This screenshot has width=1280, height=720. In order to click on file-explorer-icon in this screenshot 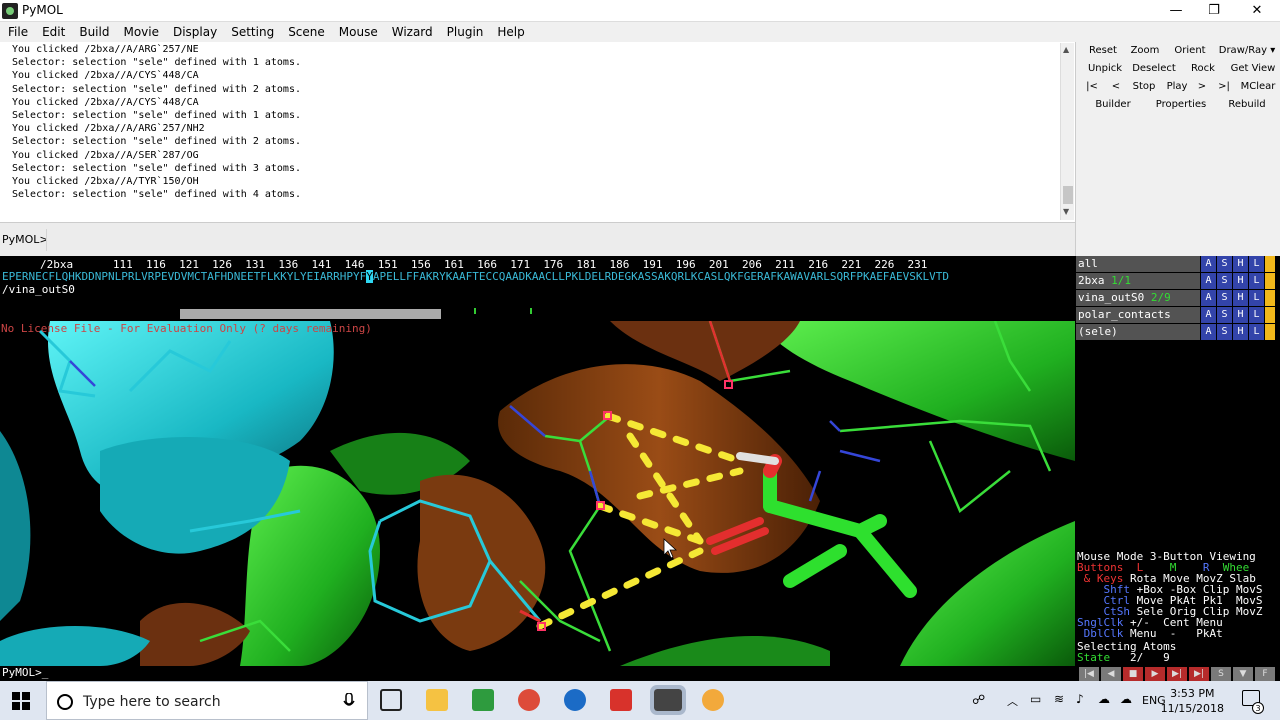, I will do `click(437, 700)`.